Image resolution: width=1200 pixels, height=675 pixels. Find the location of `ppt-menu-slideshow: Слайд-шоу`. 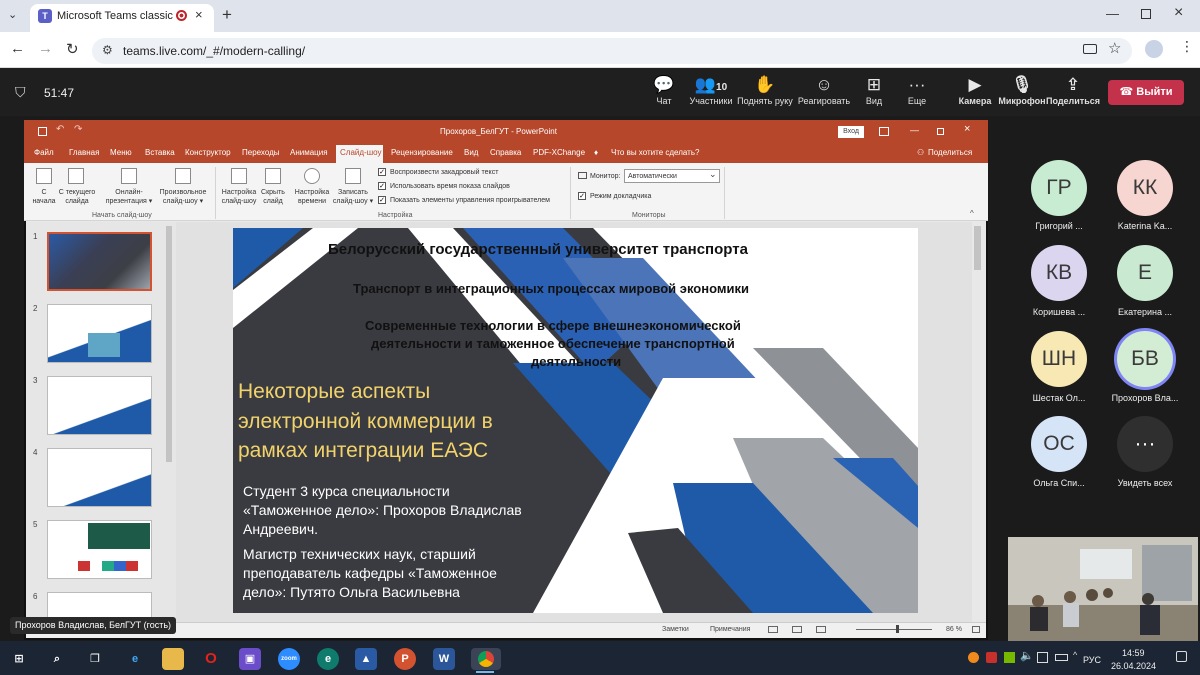

ppt-menu-slideshow: Слайд-шоу is located at coordinates (360, 152).